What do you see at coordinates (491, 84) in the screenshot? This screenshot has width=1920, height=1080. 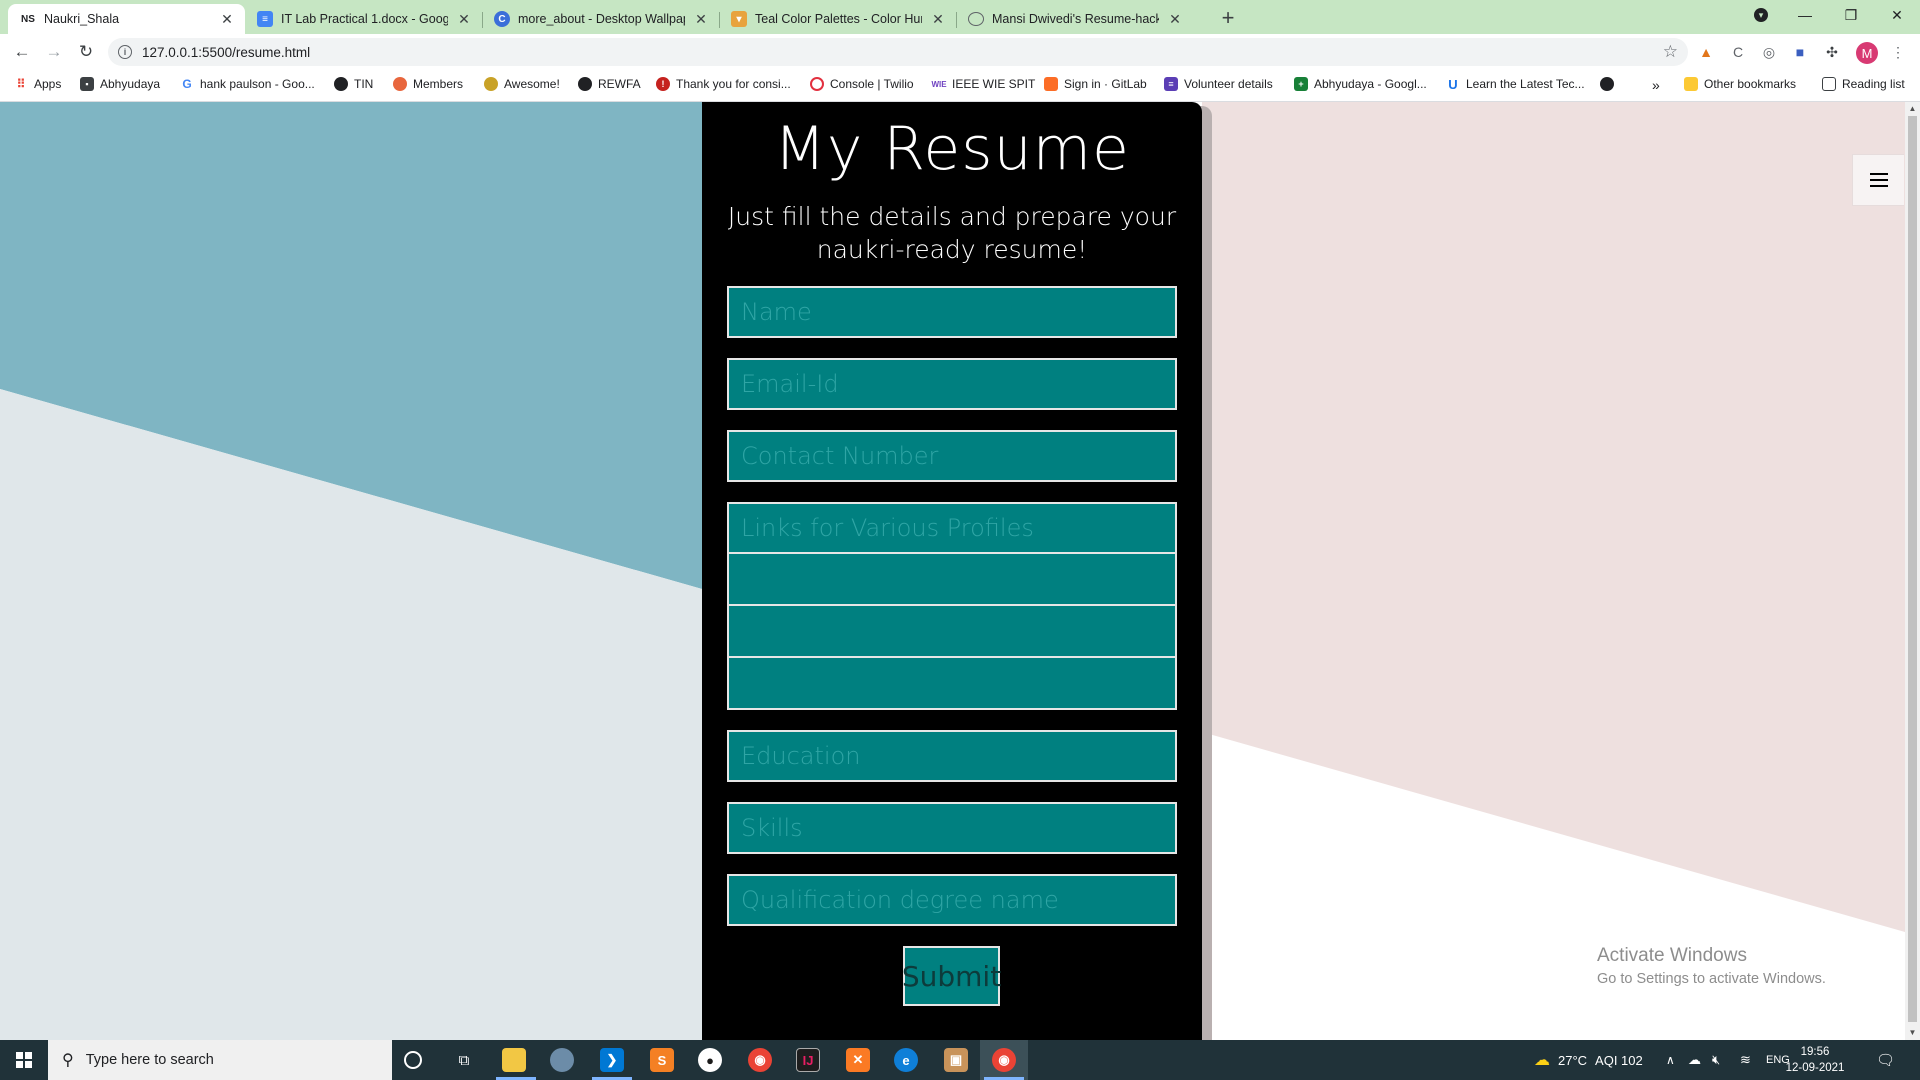 I see `emoji-icon` at bounding box center [491, 84].